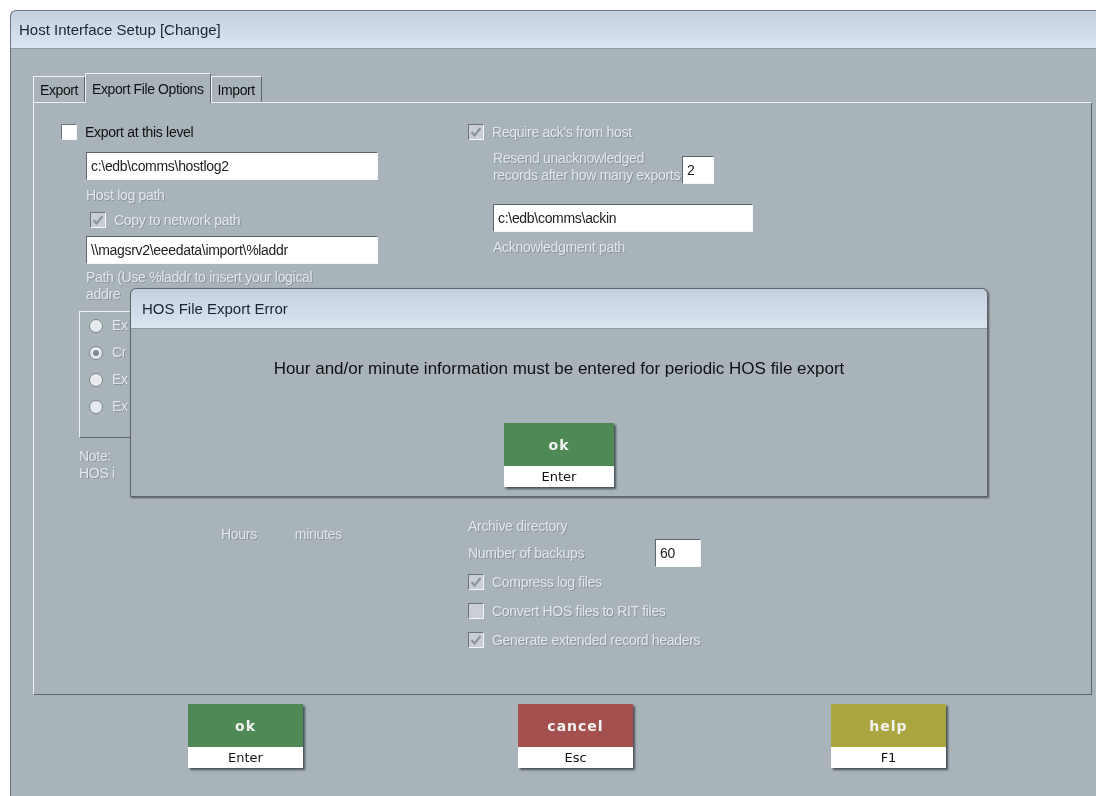  I want to click on field-label: Number of backups, so click(526, 553).